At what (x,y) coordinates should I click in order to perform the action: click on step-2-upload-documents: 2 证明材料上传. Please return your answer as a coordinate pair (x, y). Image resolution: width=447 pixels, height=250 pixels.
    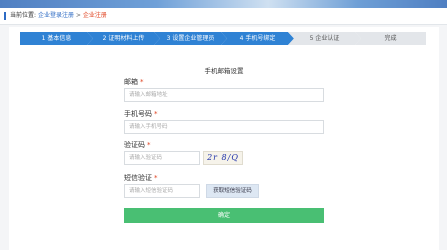
    Looking at the image, I should click on (123, 38).